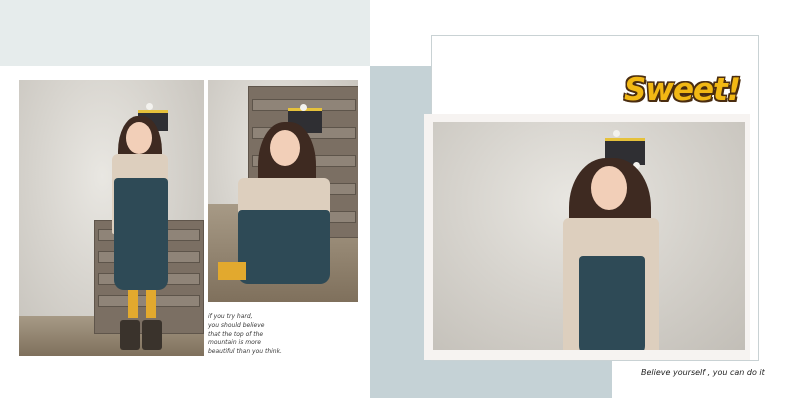  Describe the element at coordinates (703, 372) in the screenshot. I see `right-caption: Believe yourself , you can do it` at that location.